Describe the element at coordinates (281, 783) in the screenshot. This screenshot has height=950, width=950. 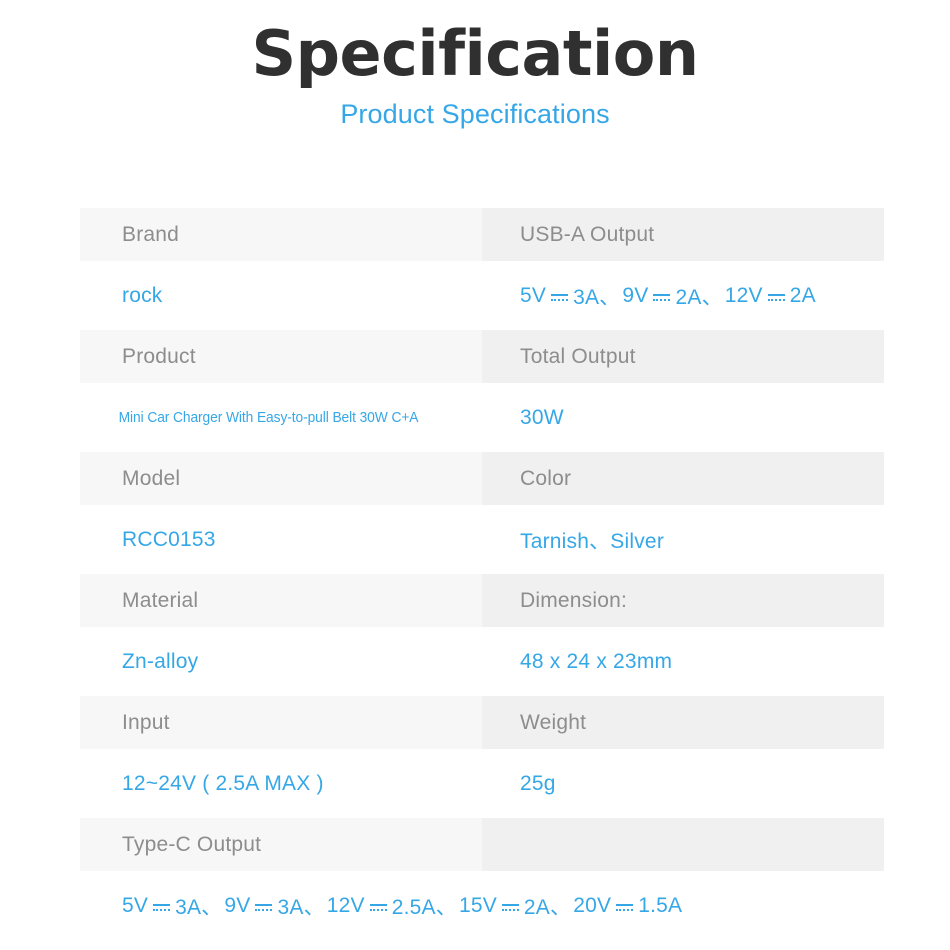
I see `spec-value-input: 12~24V ( 2.5A MAX )` at that location.